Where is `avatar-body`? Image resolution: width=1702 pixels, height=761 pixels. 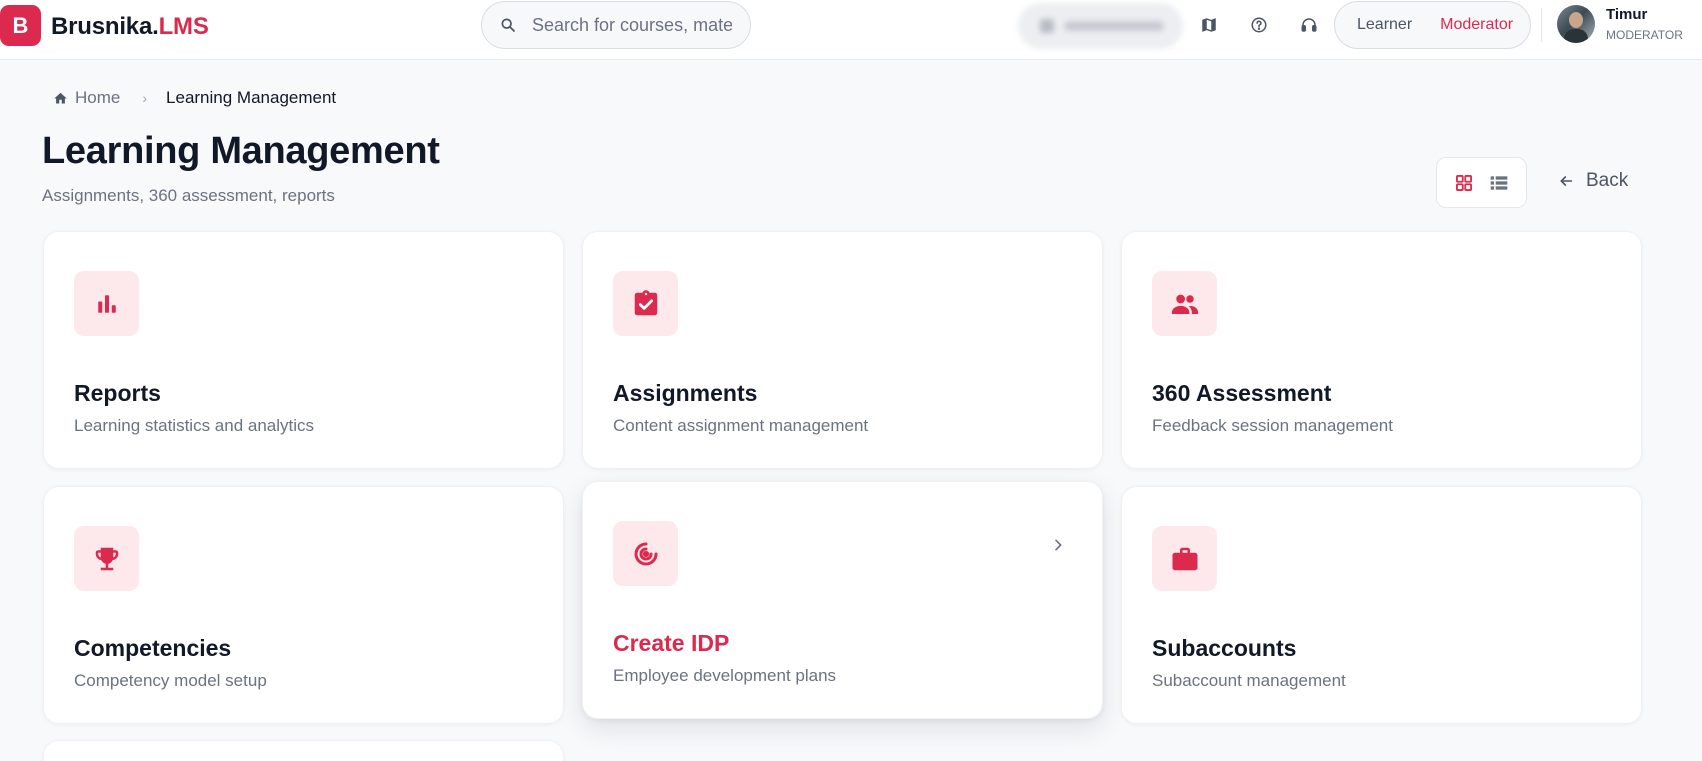
avatar-body is located at coordinates (1576, 36).